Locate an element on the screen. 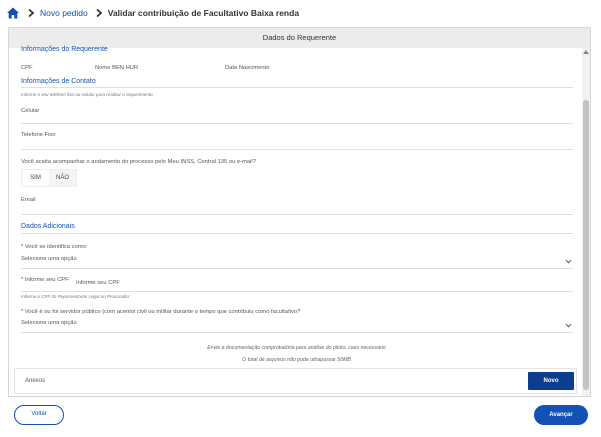 This screenshot has width=601, height=437. servidor-underline is located at coordinates (297, 332).